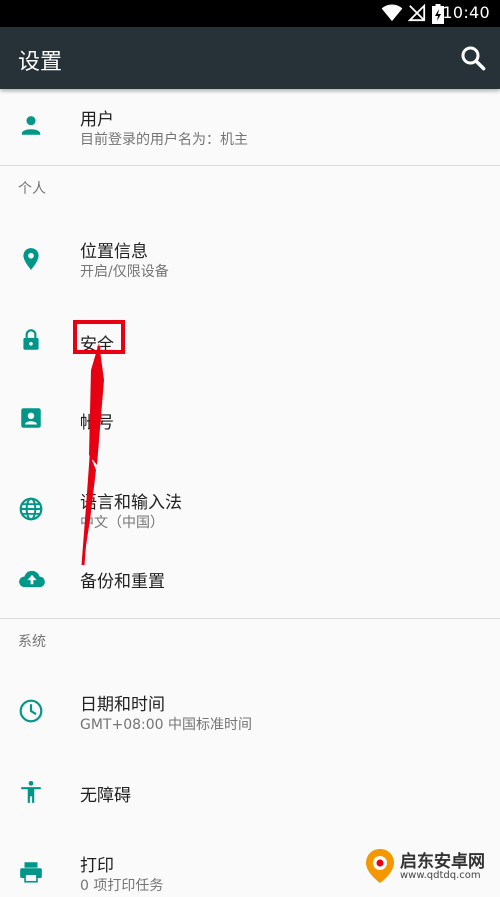  What do you see at coordinates (442, 862) in the screenshot?
I see `watermark-name: 启东安卓网` at bounding box center [442, 862].